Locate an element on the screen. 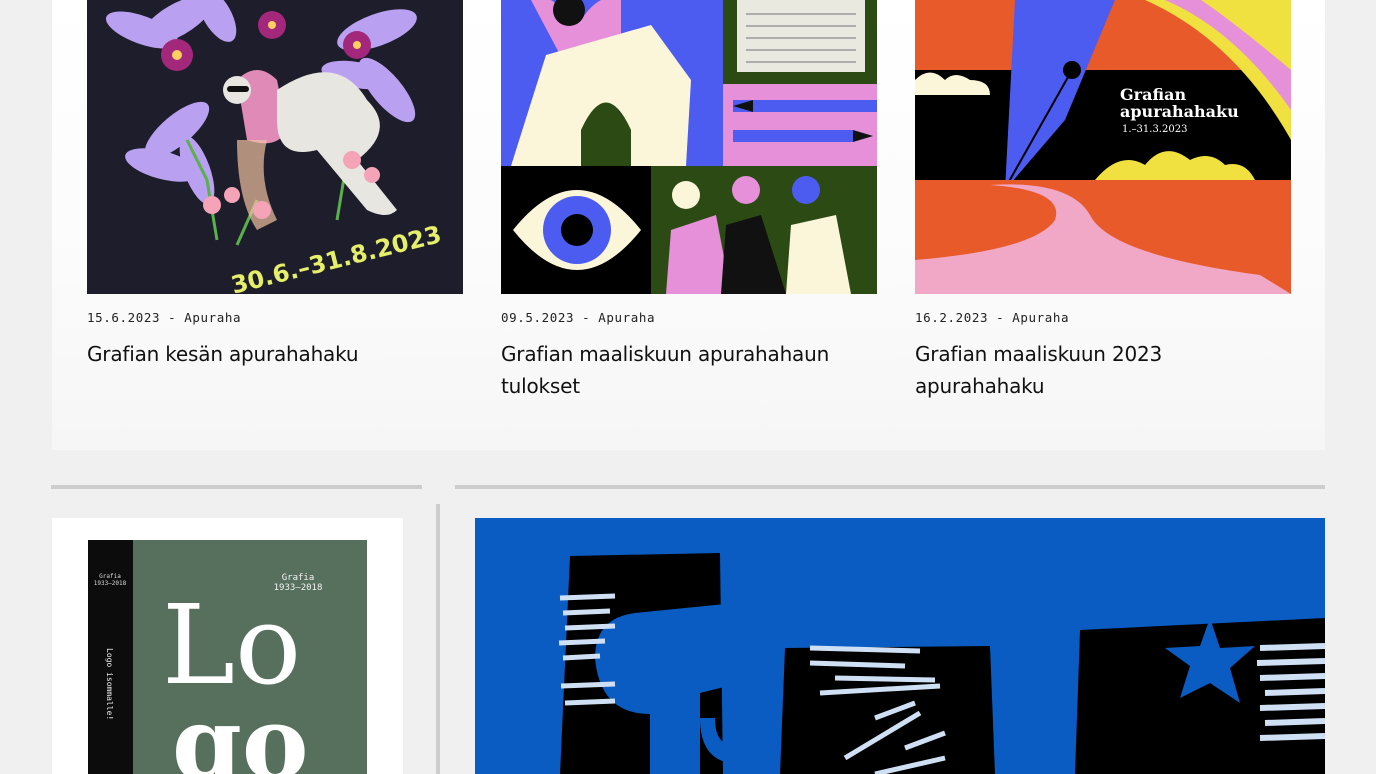 The width and height of the screenshot is (1376, 774). spine-title: Grafia is located at coordinates (110, 576).